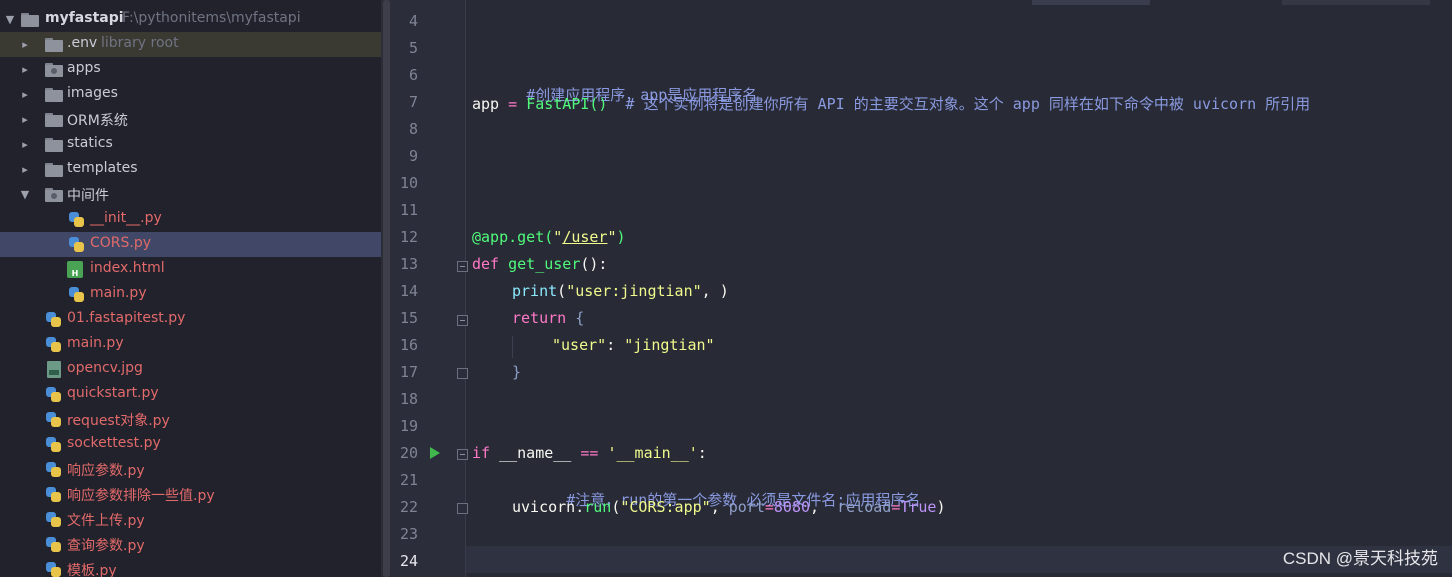  What do you see at coordinates (702, 453) in the screenshot?
I see `punctuation: :` at bounding box center [702, 453].